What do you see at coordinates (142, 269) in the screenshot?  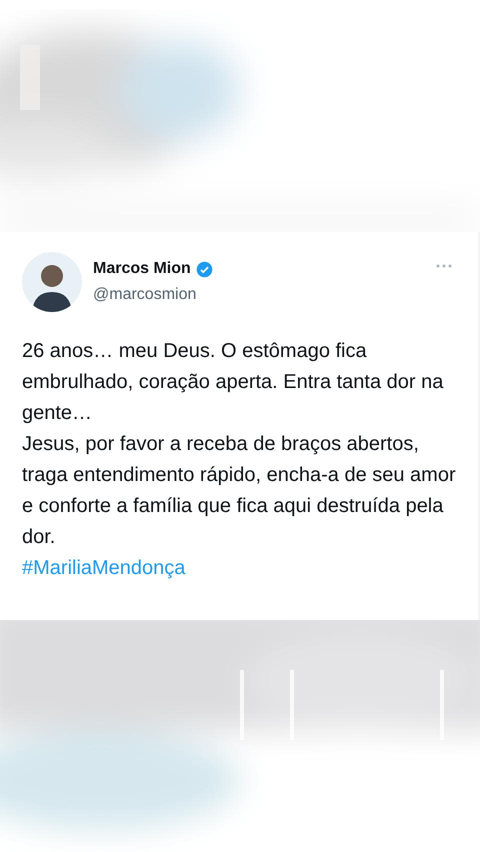 I see `display-name: Marcos Mion` at bounding box center [142, 269].